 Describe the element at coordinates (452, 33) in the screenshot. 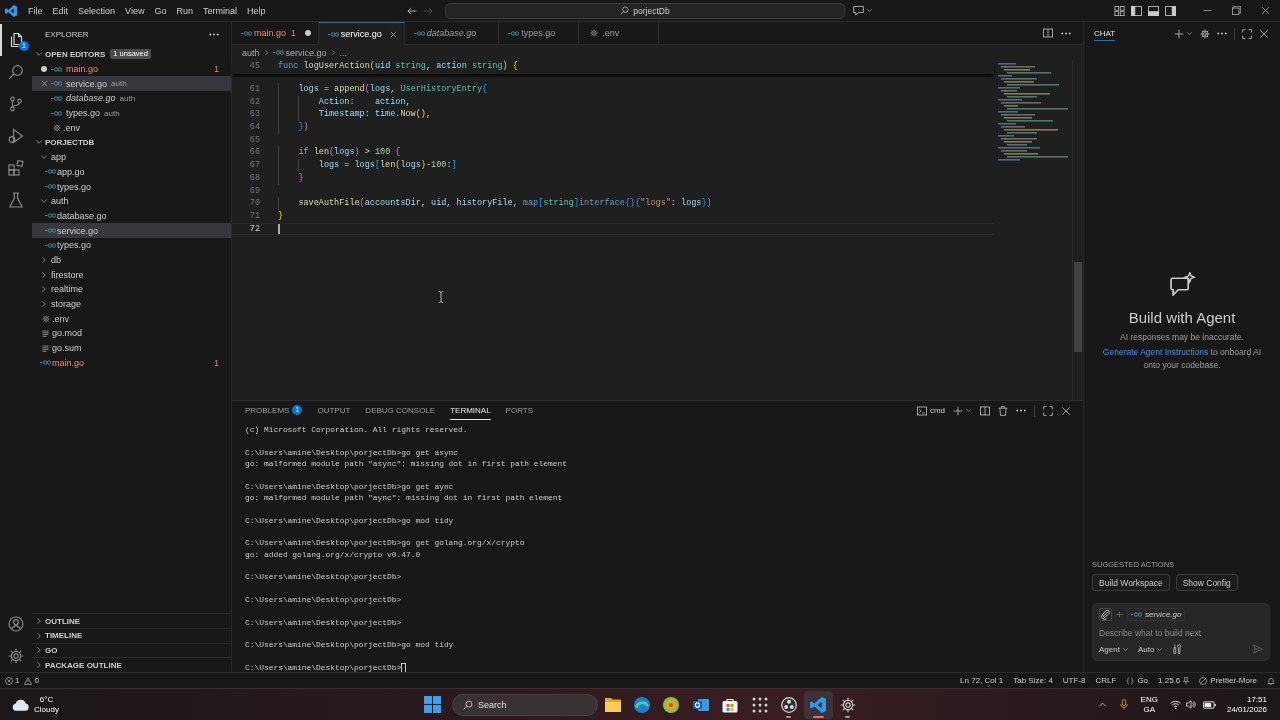

I see `editor-tab: database.go` at that location.